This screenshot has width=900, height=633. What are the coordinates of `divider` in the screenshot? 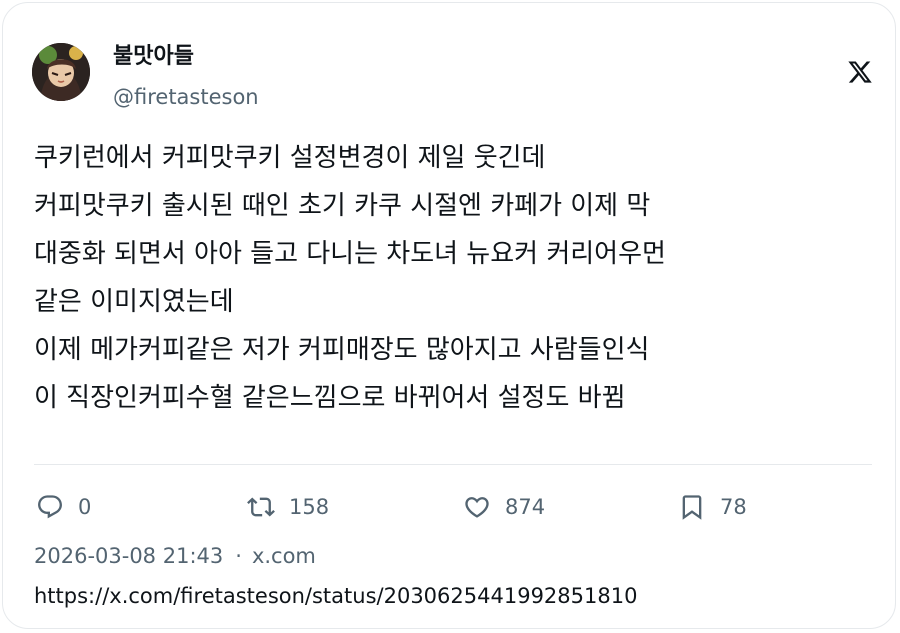 It's located at (453, 464).